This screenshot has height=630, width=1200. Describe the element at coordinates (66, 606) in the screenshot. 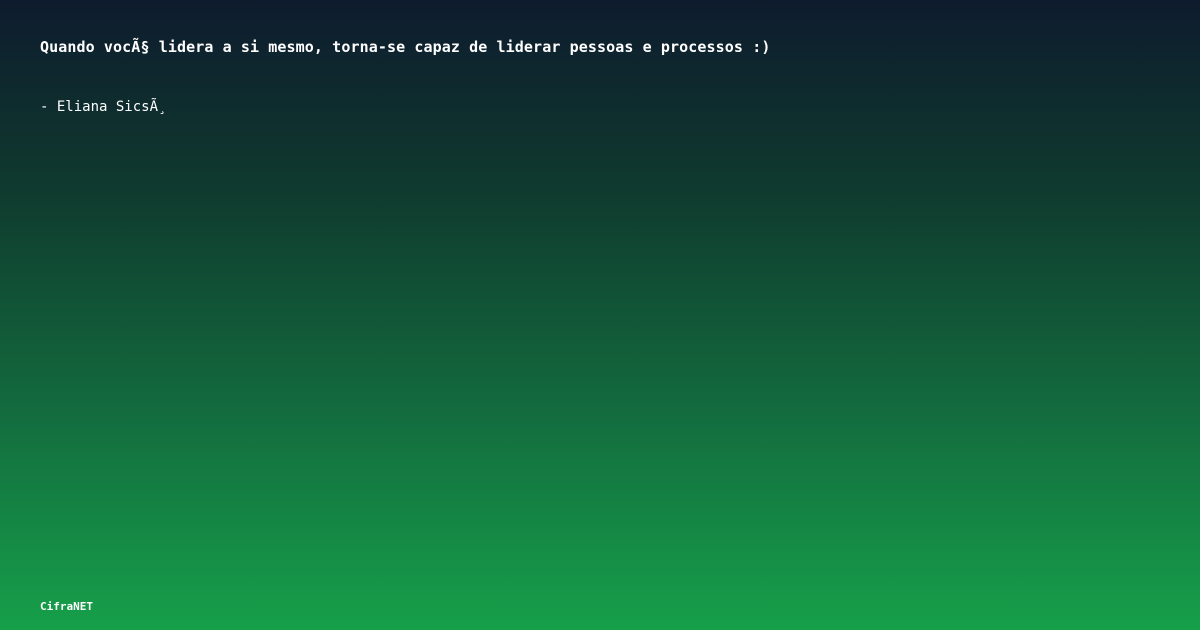

I see `brand-label: CifraNET` at that location.